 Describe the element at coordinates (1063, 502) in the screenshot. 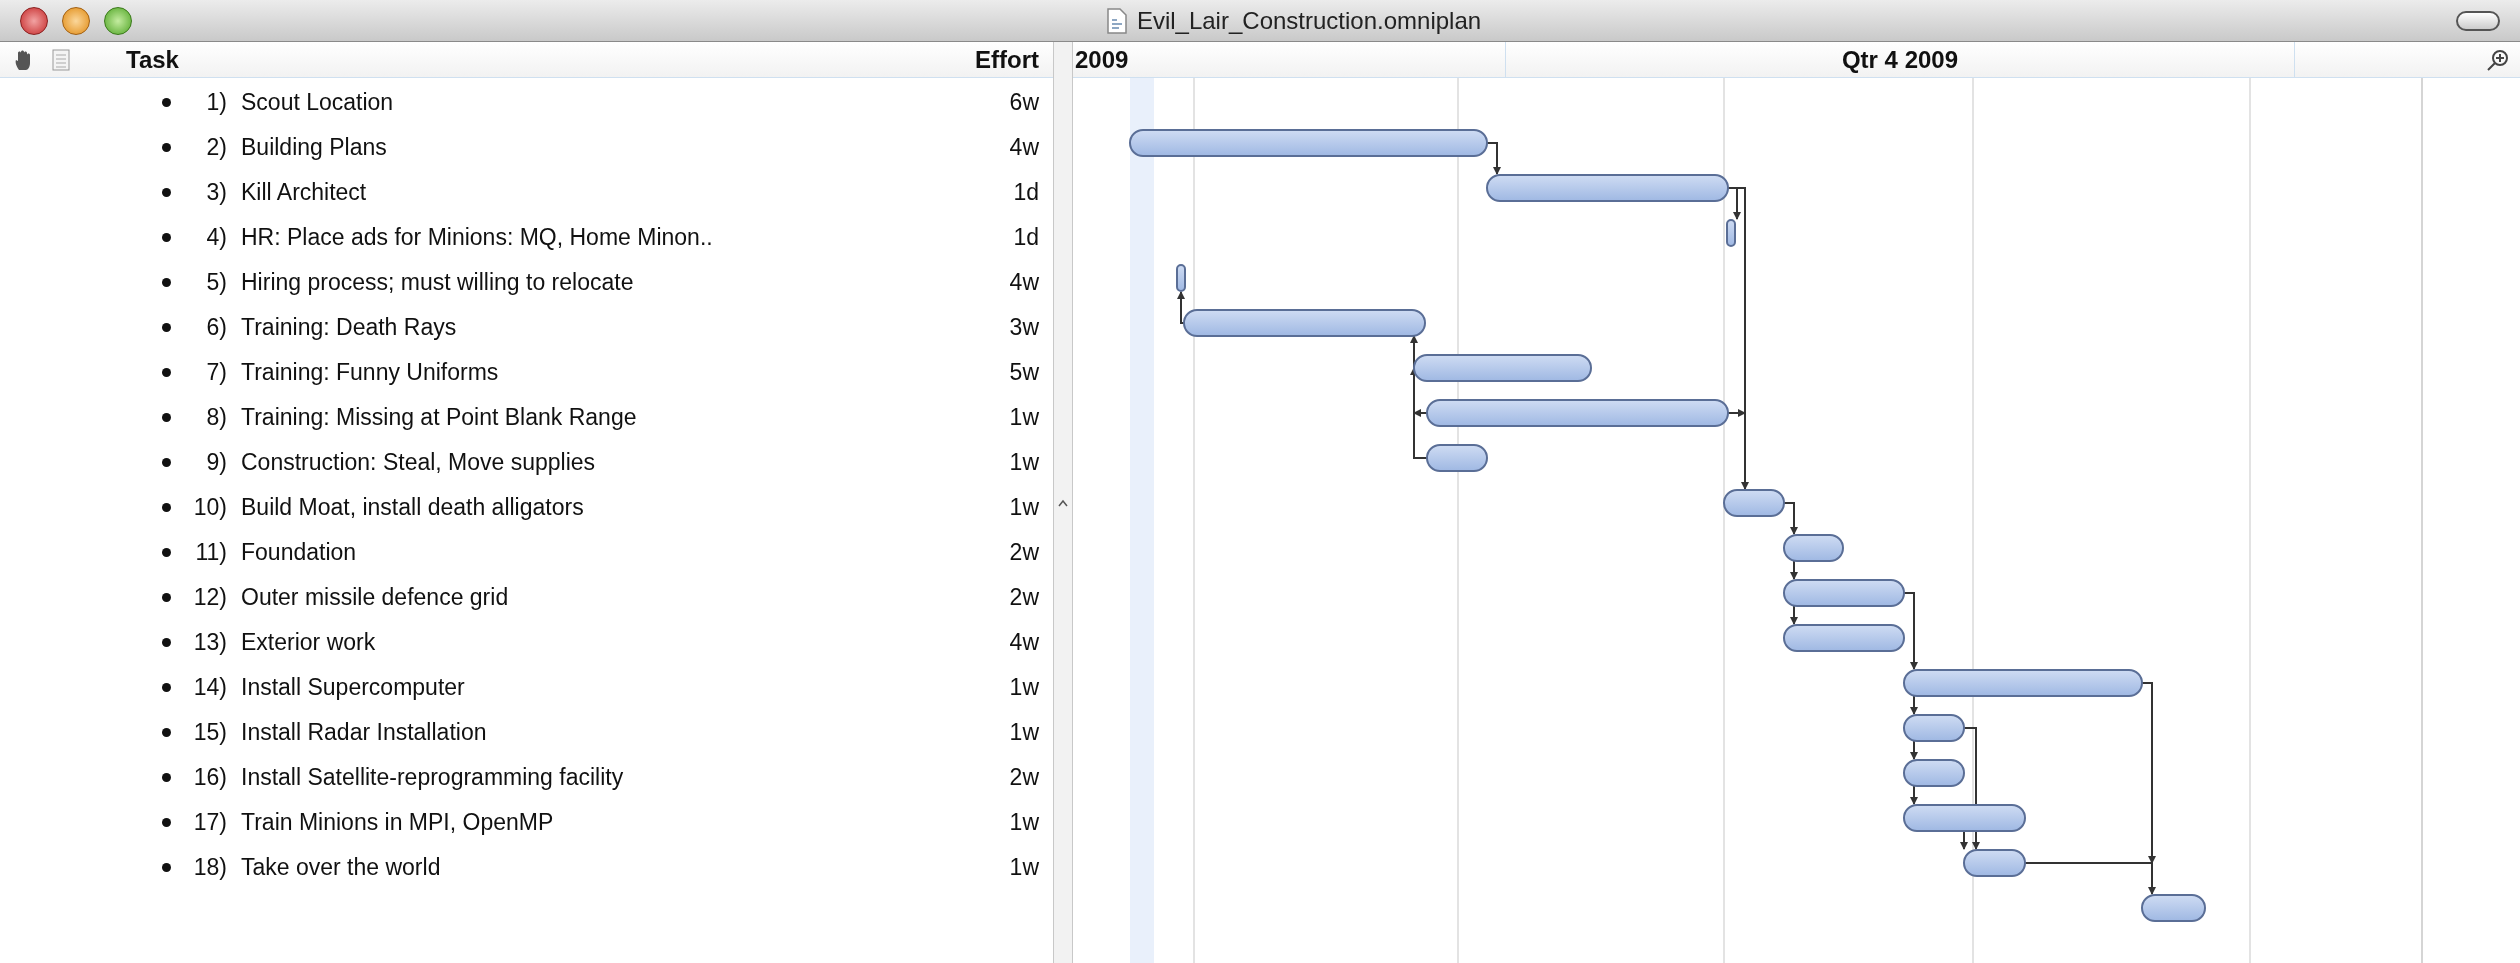

I see `caret-icon` at that location.